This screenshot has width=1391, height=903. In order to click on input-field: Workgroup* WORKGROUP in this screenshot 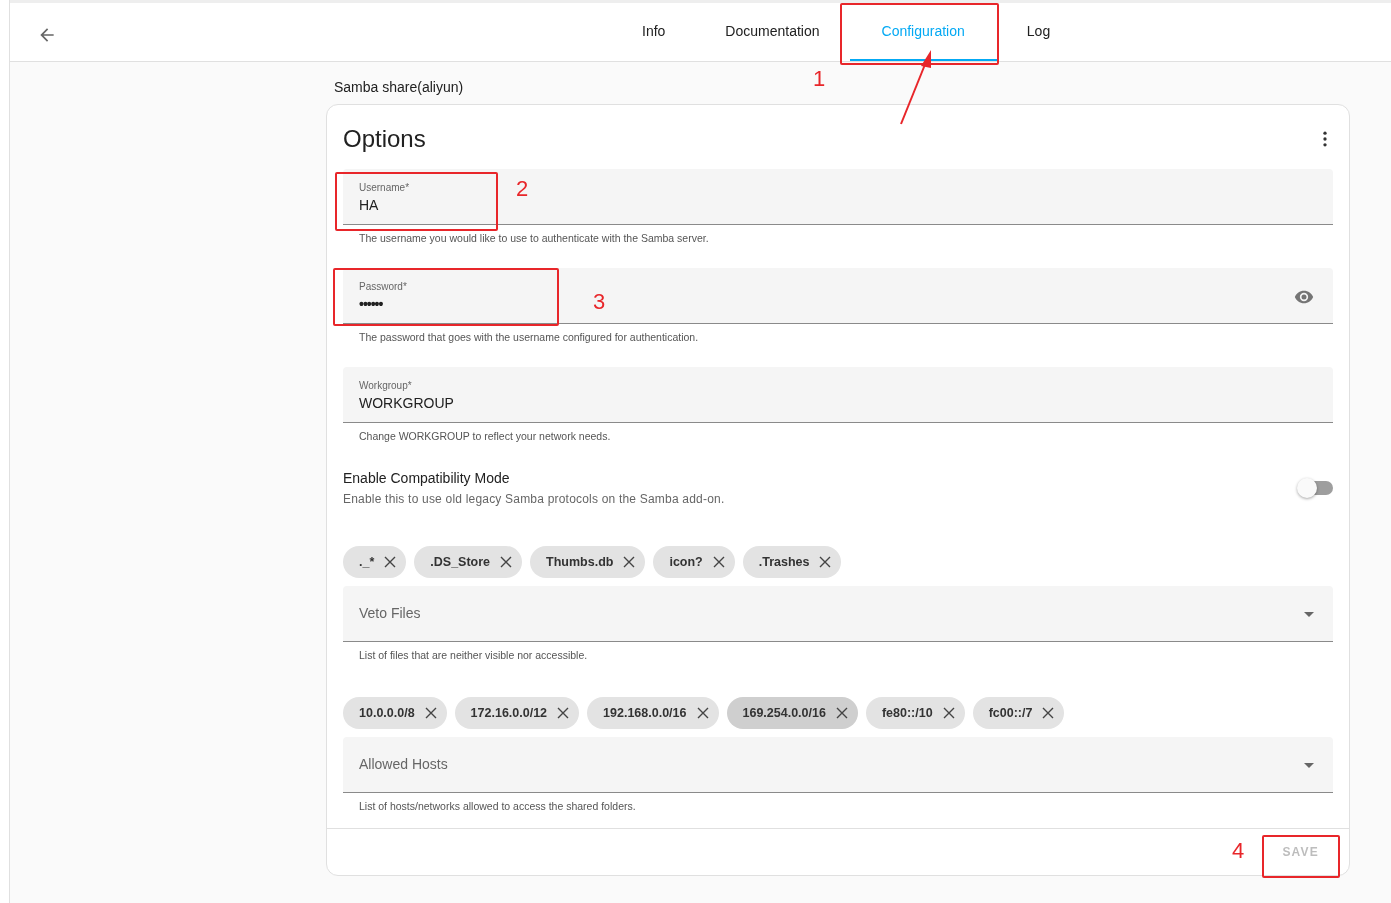, I will do `click(838, 395)`.